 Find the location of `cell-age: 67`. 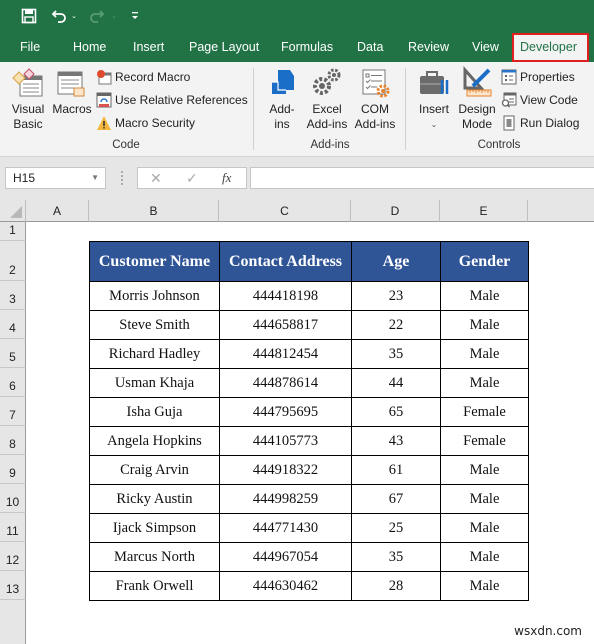

cell-age: 67 is located at coordinates (396, 499).